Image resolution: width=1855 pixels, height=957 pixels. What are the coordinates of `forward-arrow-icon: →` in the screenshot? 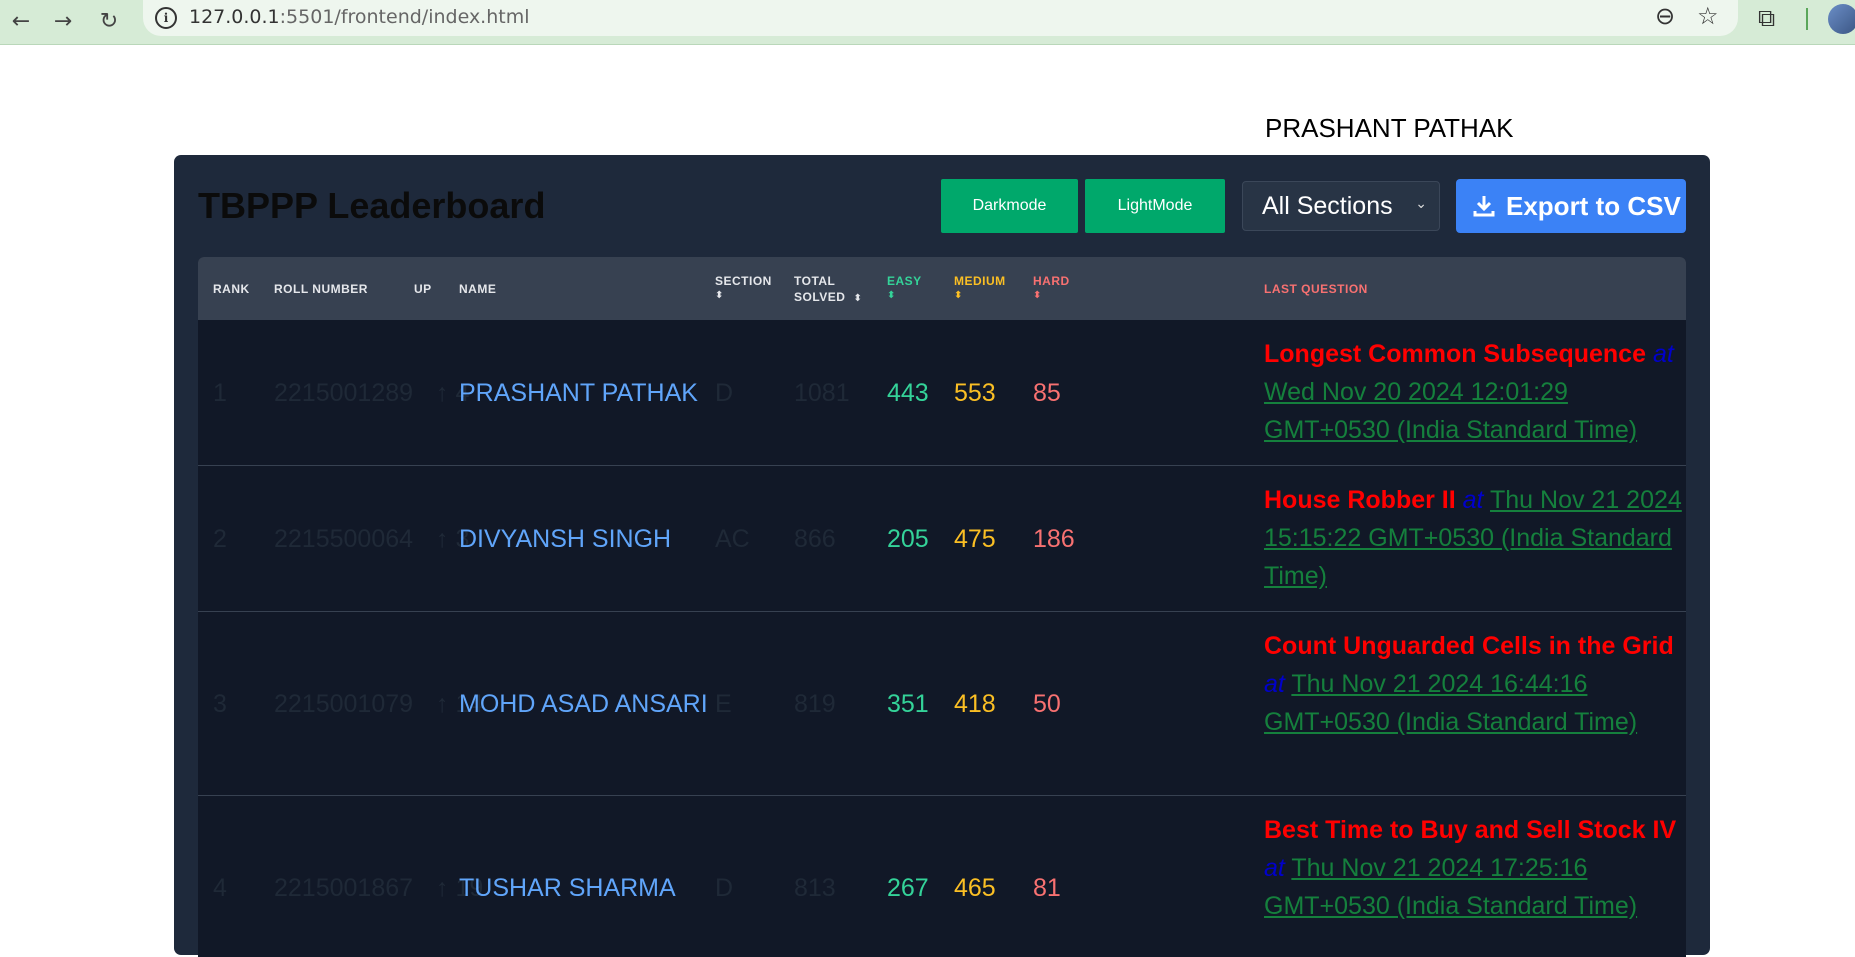 It's located at (63, 21).